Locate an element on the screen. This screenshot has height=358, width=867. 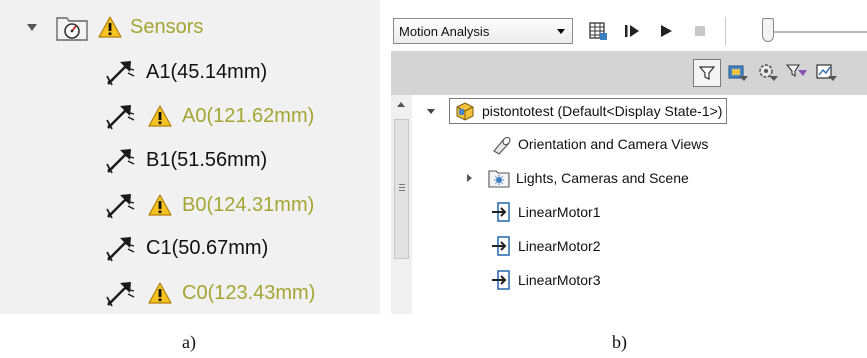
filter-icon is located at coordinates (707, 73).